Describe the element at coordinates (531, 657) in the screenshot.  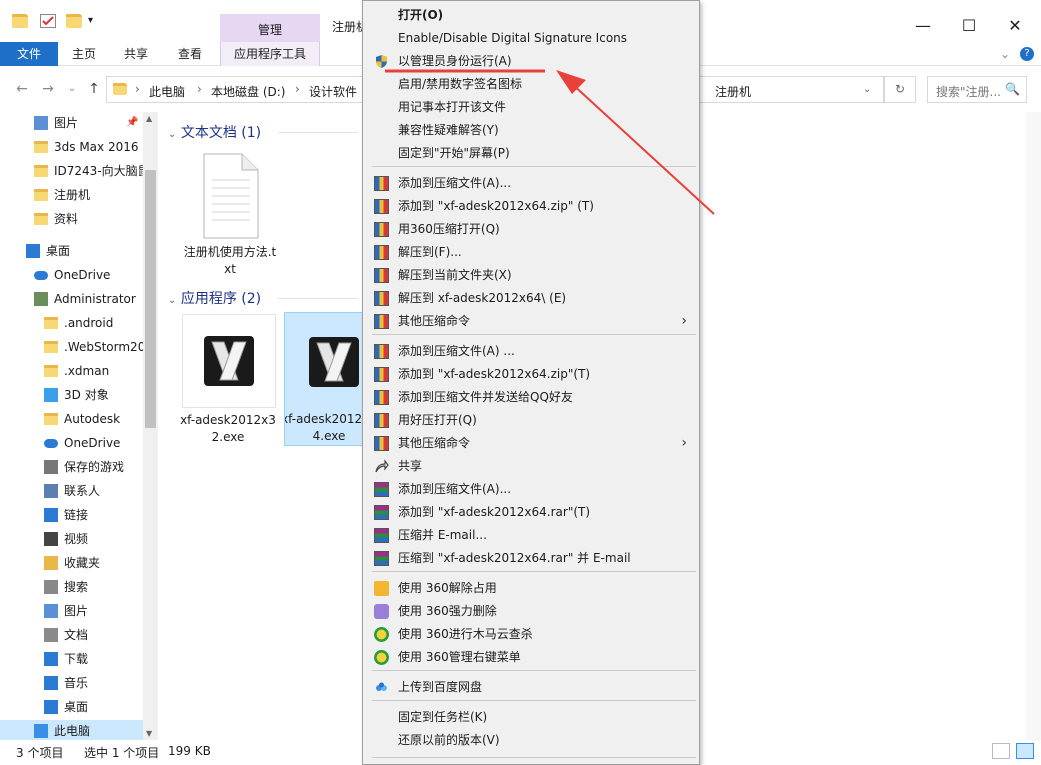
I see `menu-item-360-manage-context-menu: 使用 360管理右键菜单` at that location.